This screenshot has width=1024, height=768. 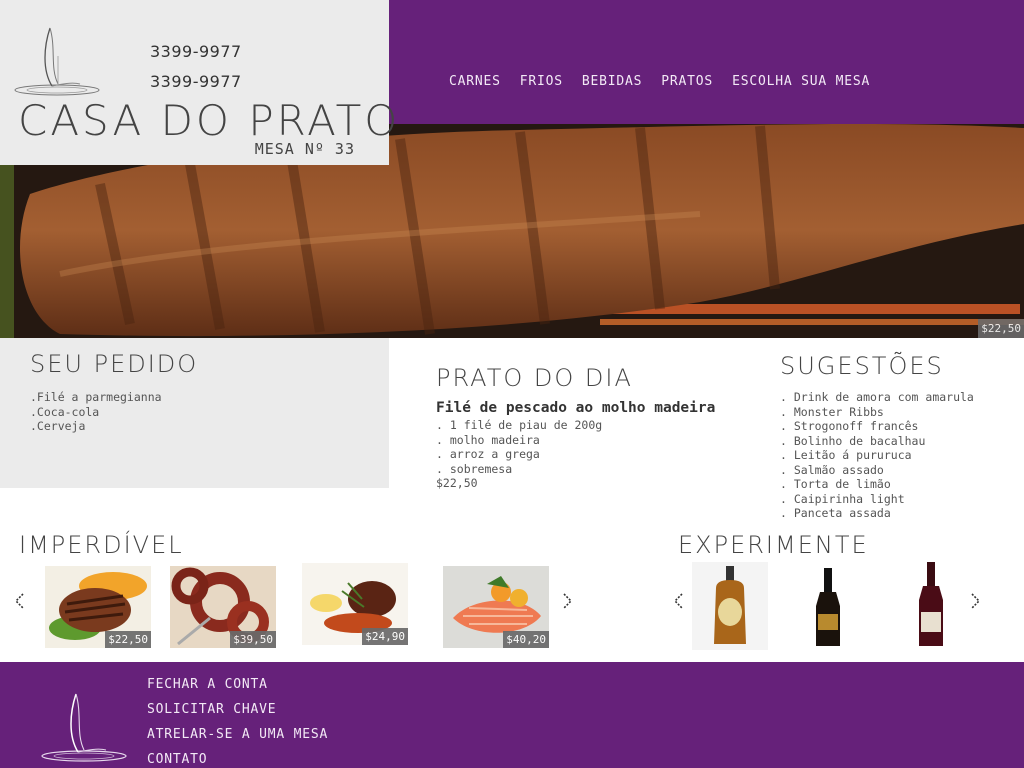 I want to click on wine-bottle-image, so click(x=931, y=606).